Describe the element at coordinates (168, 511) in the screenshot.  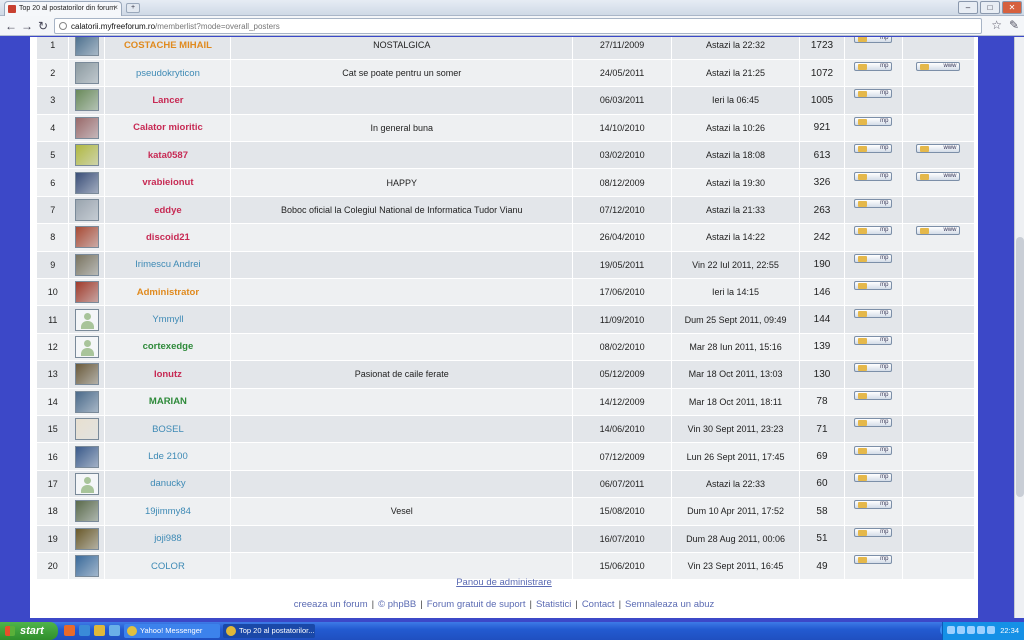
I see `username-link: 19jimmy84` at that location.